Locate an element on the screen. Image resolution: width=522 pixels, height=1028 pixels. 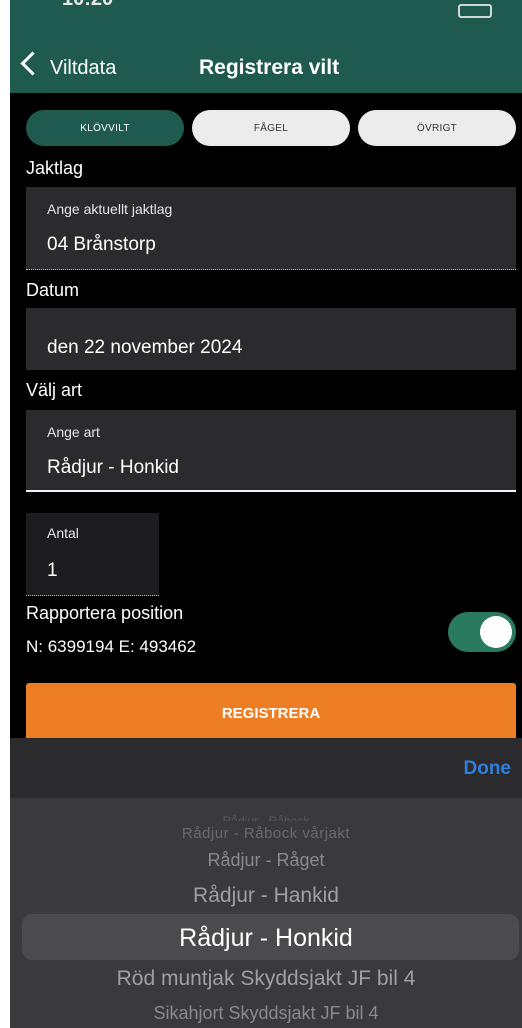
antal-hint: Antal is located at coordinates (63, 533).